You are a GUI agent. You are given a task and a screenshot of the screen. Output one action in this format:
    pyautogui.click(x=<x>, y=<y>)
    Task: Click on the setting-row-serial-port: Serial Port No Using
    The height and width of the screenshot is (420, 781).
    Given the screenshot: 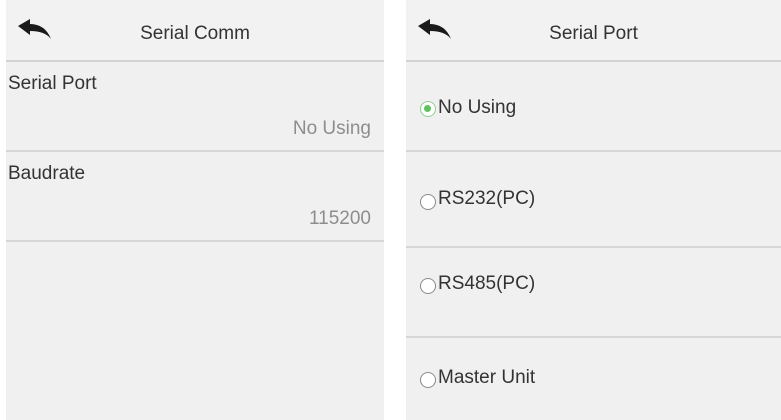 What is the action you would take?
    pyautogui.click(x=195, y=107)
    